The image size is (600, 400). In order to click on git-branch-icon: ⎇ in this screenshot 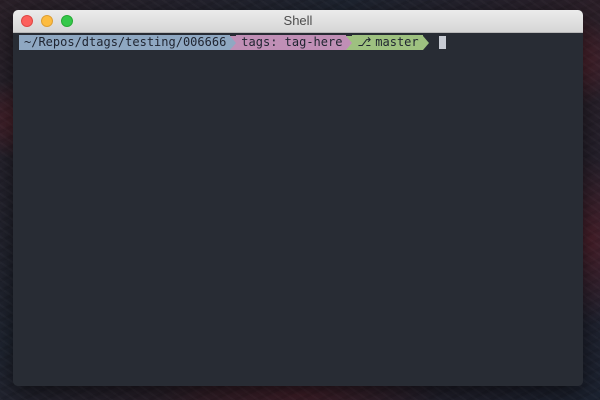, I will do `click(364, 42)`.